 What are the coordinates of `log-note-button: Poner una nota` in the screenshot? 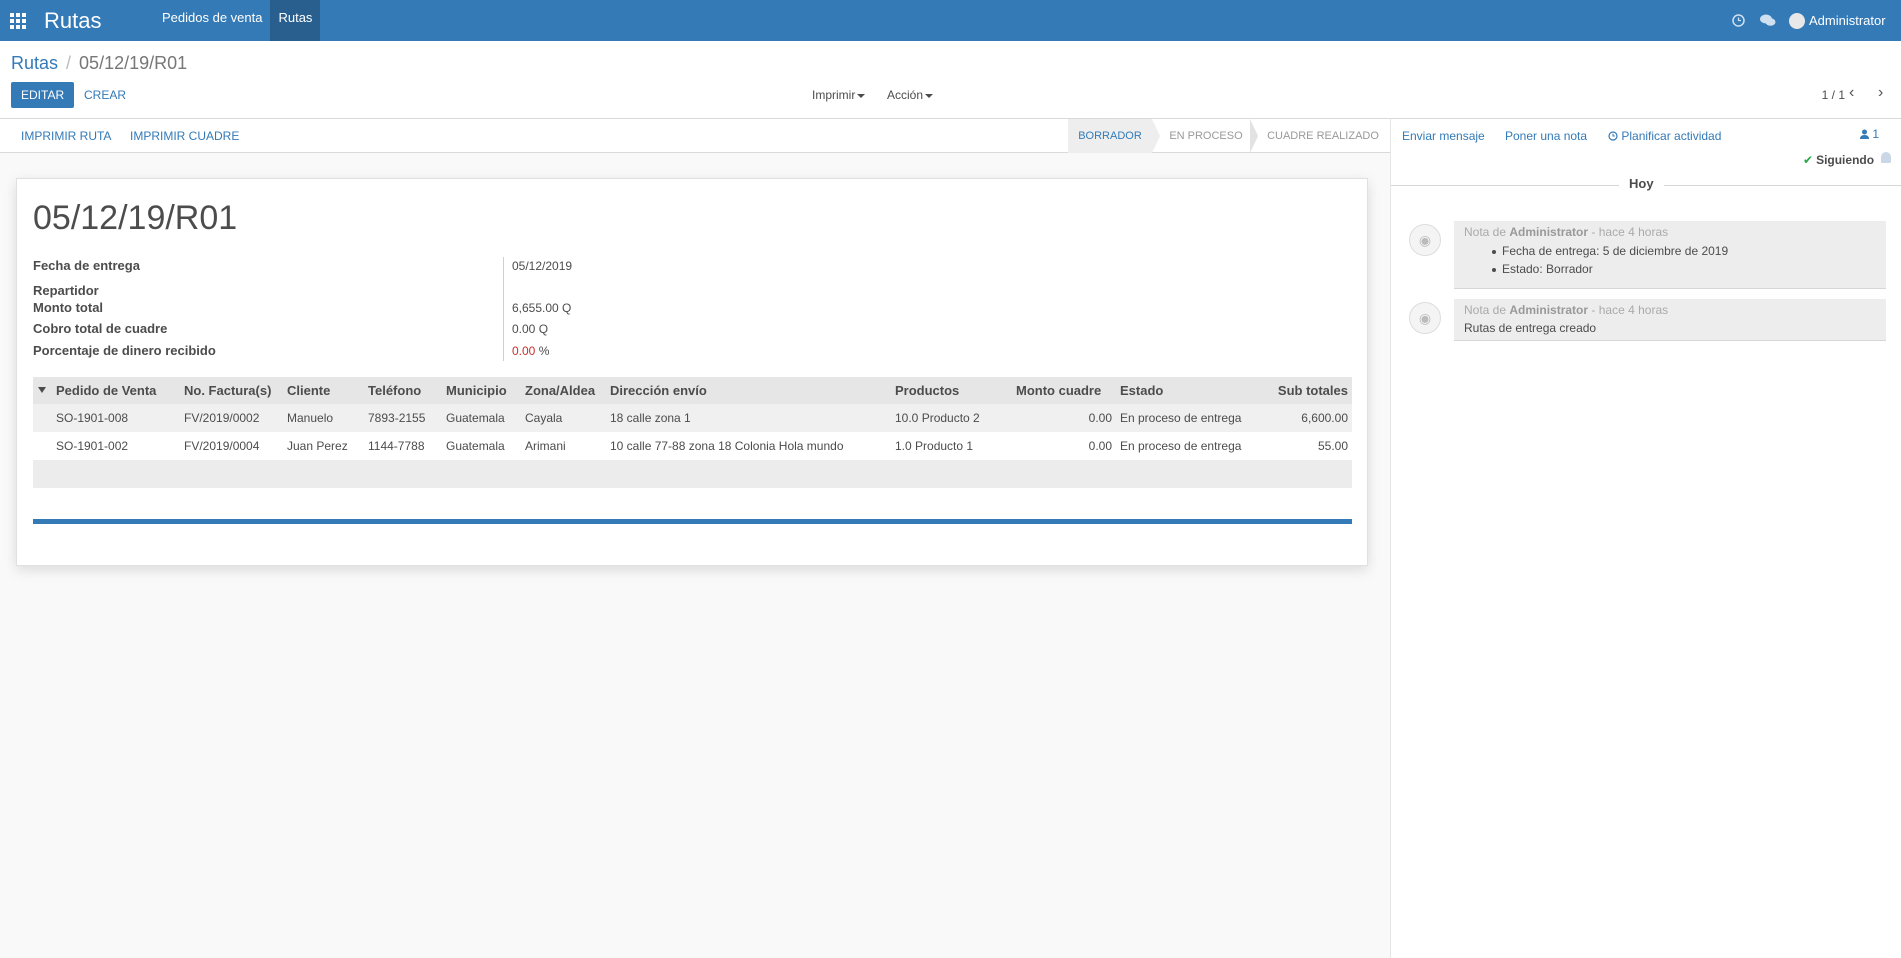 It's located at (1546, 136).